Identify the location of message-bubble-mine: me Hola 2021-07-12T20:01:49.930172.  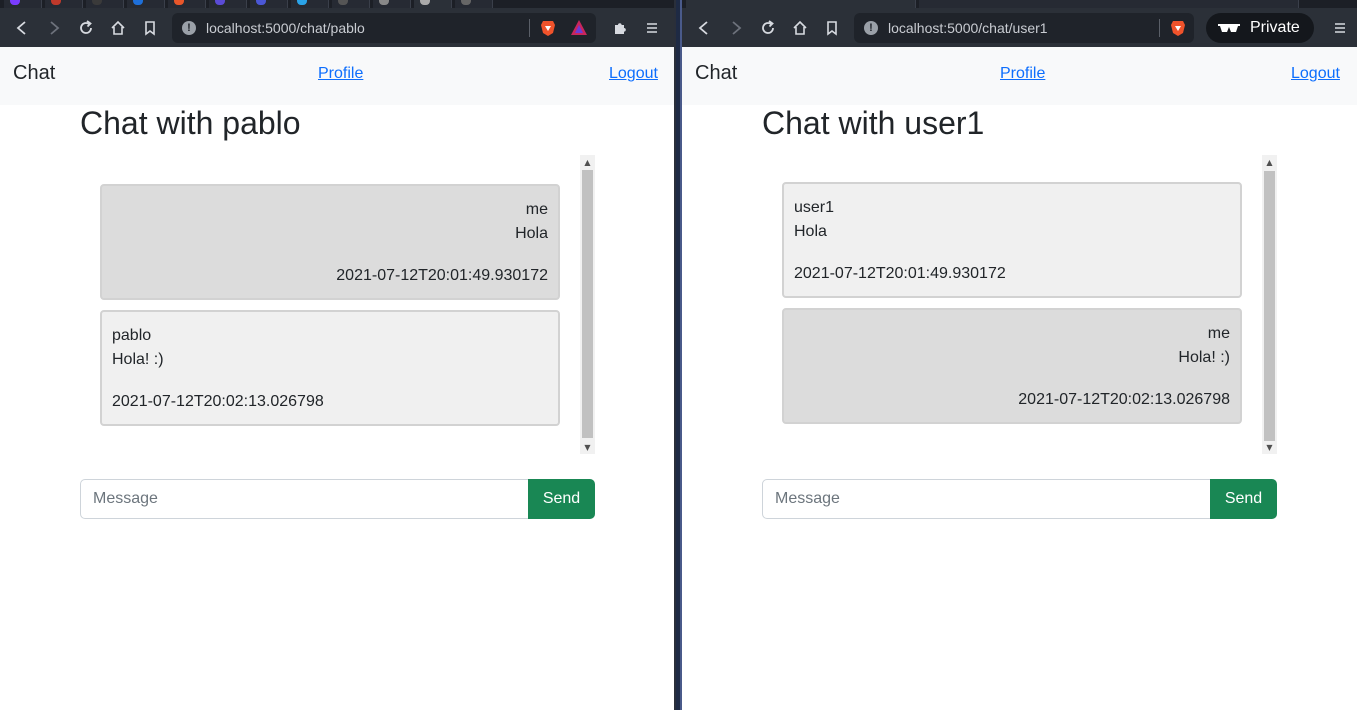
(330, 242).